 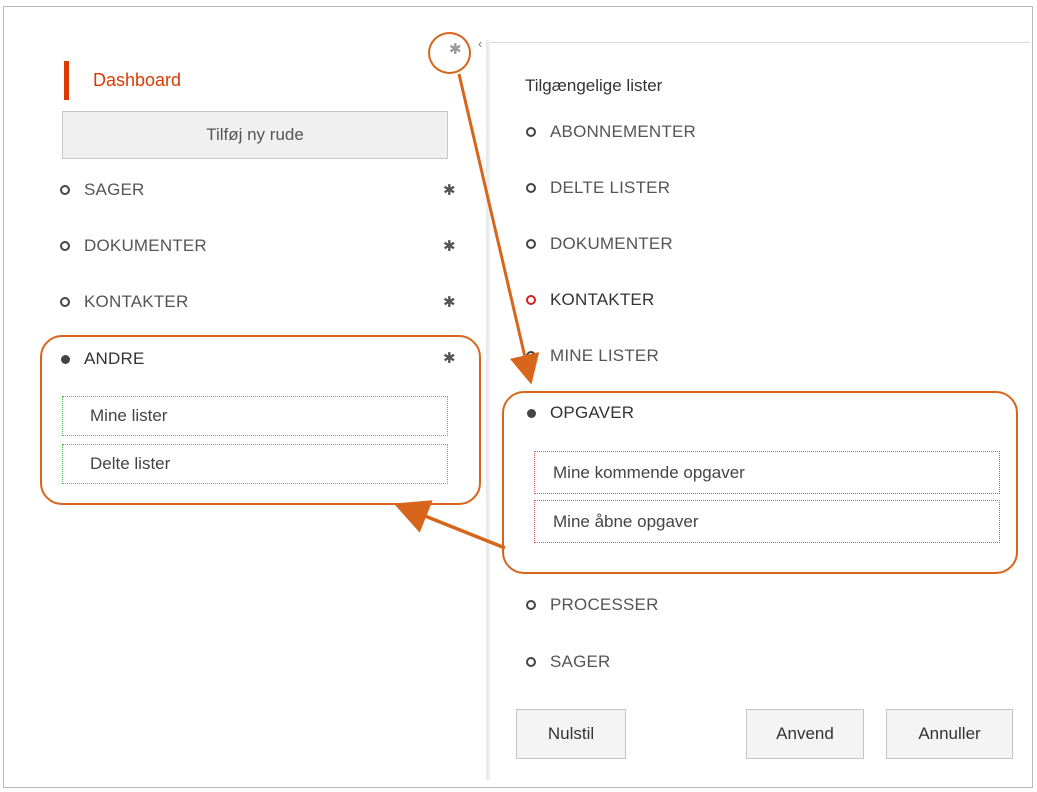 I want to click on annotation-arrows, so click(x=466, y=311).